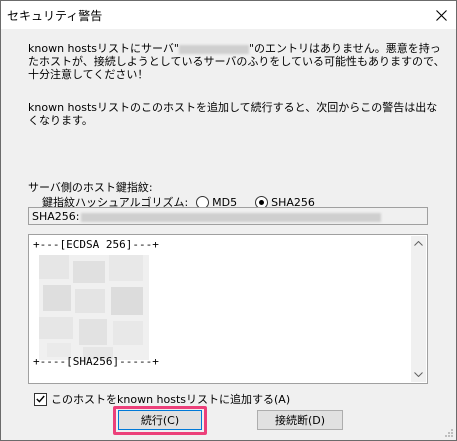 This screenshot has width=457, height=441. What do you see at coordinates (160, 420) in the screenshot?
I see `continue-button-highlight` at bounding box center [160, 420].